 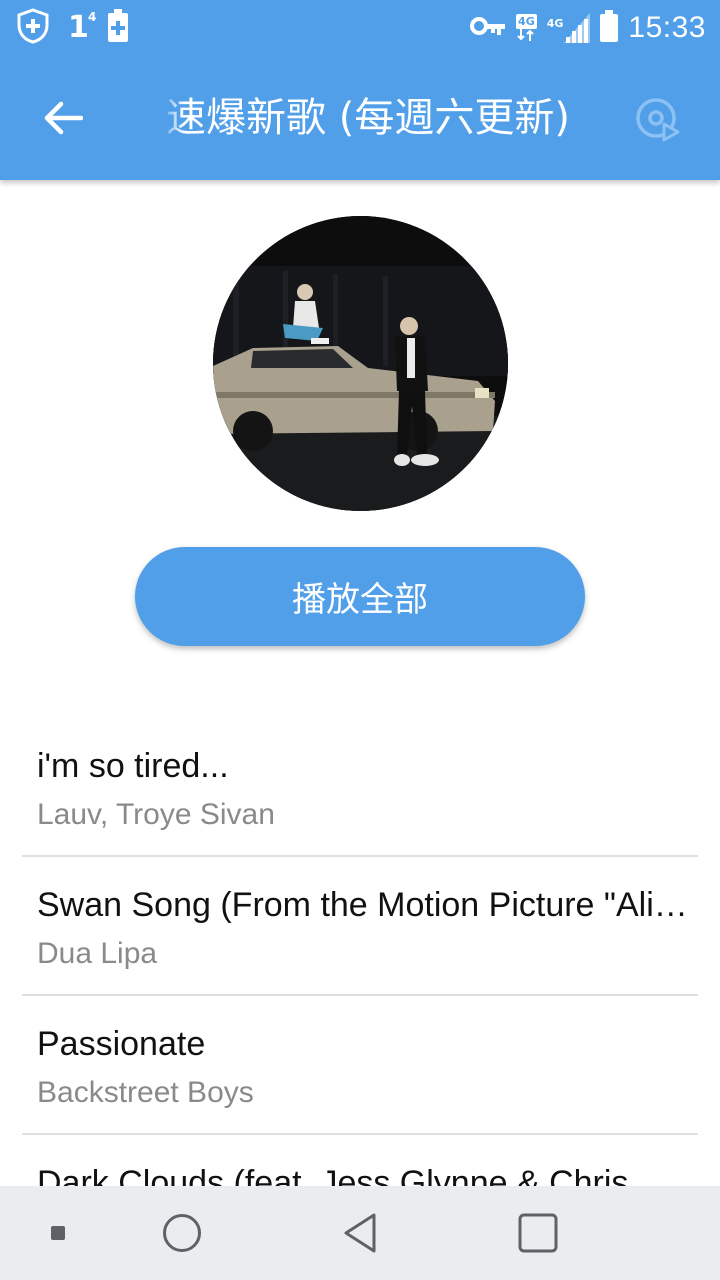 I want to click on notification-count: 14, so click(x=82, y=27).